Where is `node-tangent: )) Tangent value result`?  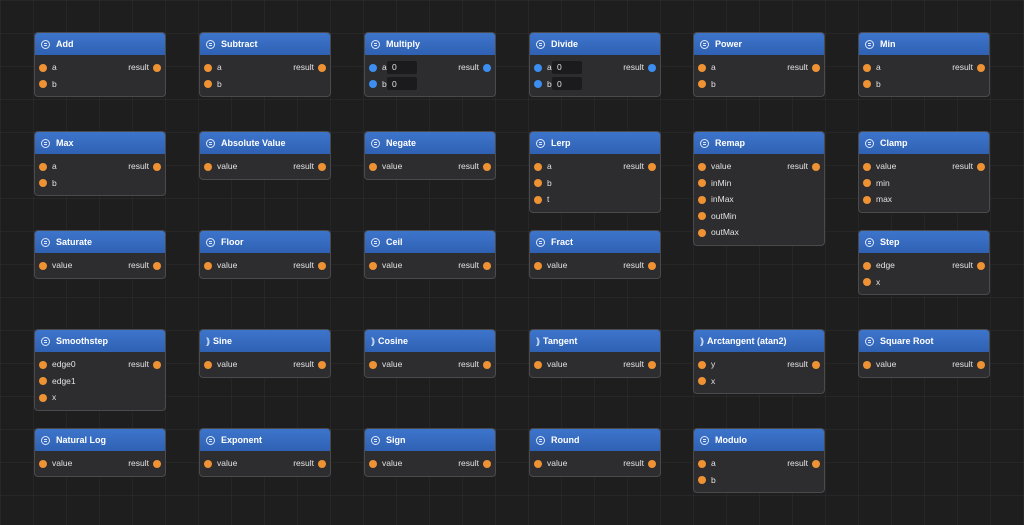 node-tangent: )) Tangent value result is located at coordinates (595, 353).